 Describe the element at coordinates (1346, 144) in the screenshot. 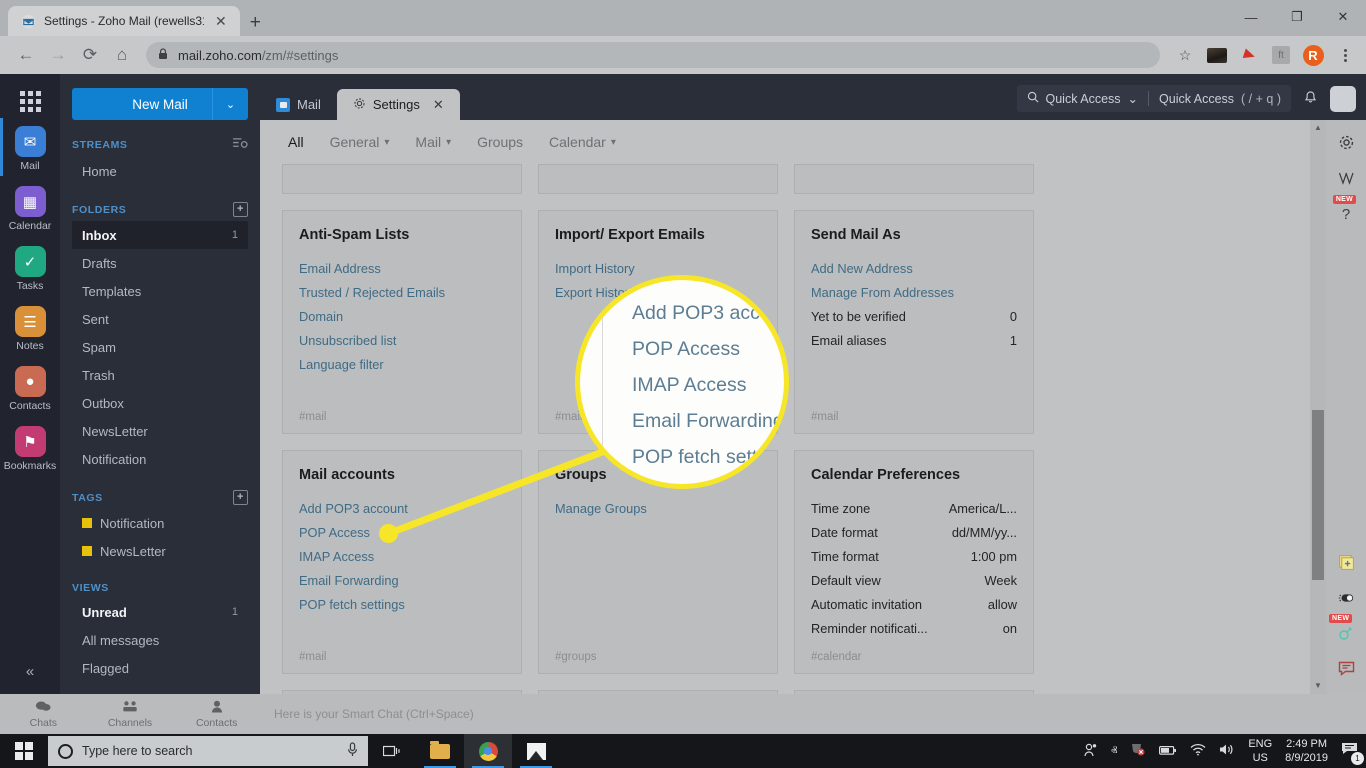

I see `gear-icon` at that location.